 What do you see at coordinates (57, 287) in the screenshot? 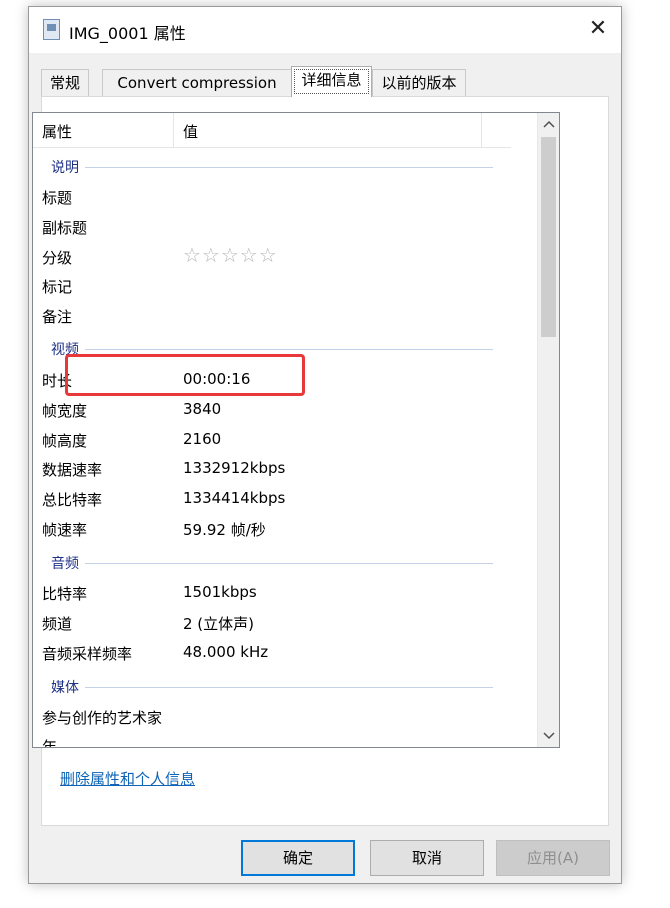
I see `property-name: 标记` at bounding box center [57, 287].